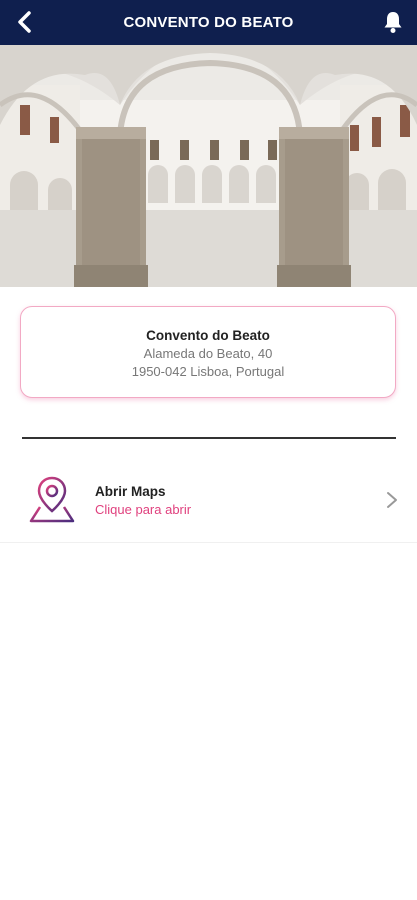 This screenshot has height=900, width=417. What do you see at coordinates (143, 509) in the screenshot?
I see `open-maps-subtitle: Clique para abrir` at bounding box center [143, 509].